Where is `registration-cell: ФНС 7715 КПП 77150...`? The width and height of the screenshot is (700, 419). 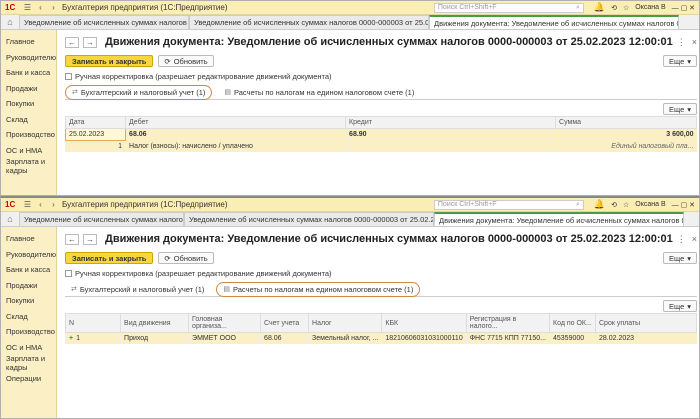
registration-cell: ФНС 7715 КПП 77150... is located at coordinates (507, 338).